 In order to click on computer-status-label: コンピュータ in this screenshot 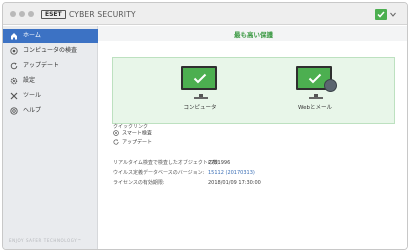, I will do `click(200, 108)`.